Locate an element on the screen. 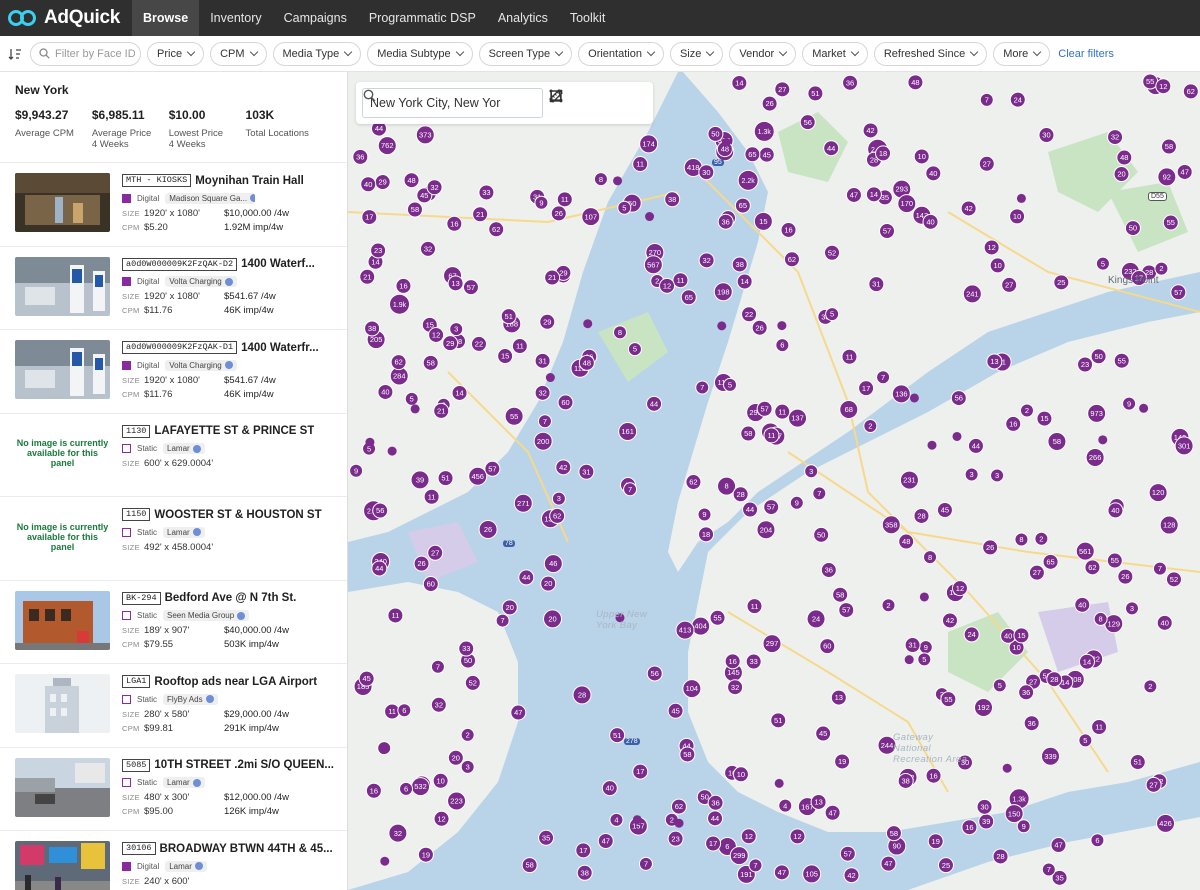 This screenshot has height=890, width=1200. filter-cpm: CPM is located at coordinates (238, 53).